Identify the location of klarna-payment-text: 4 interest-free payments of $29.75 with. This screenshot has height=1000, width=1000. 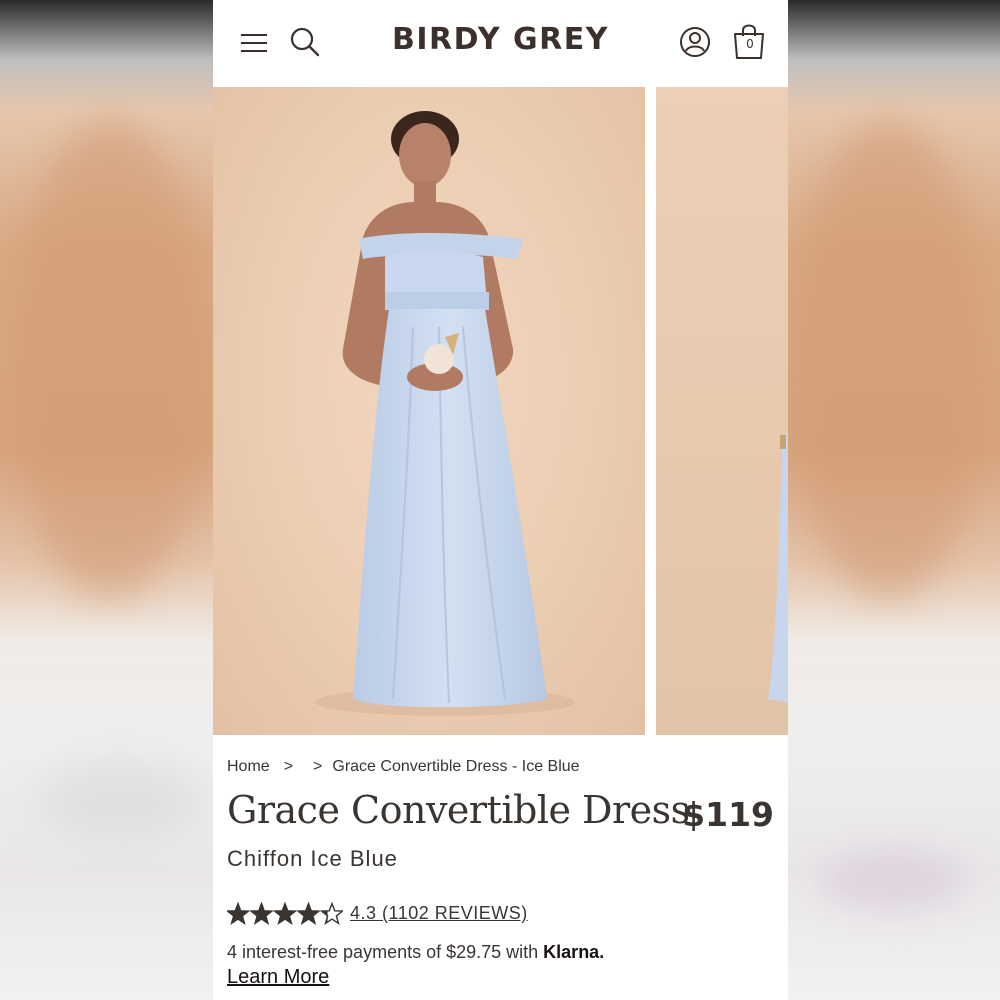
(385, 952).